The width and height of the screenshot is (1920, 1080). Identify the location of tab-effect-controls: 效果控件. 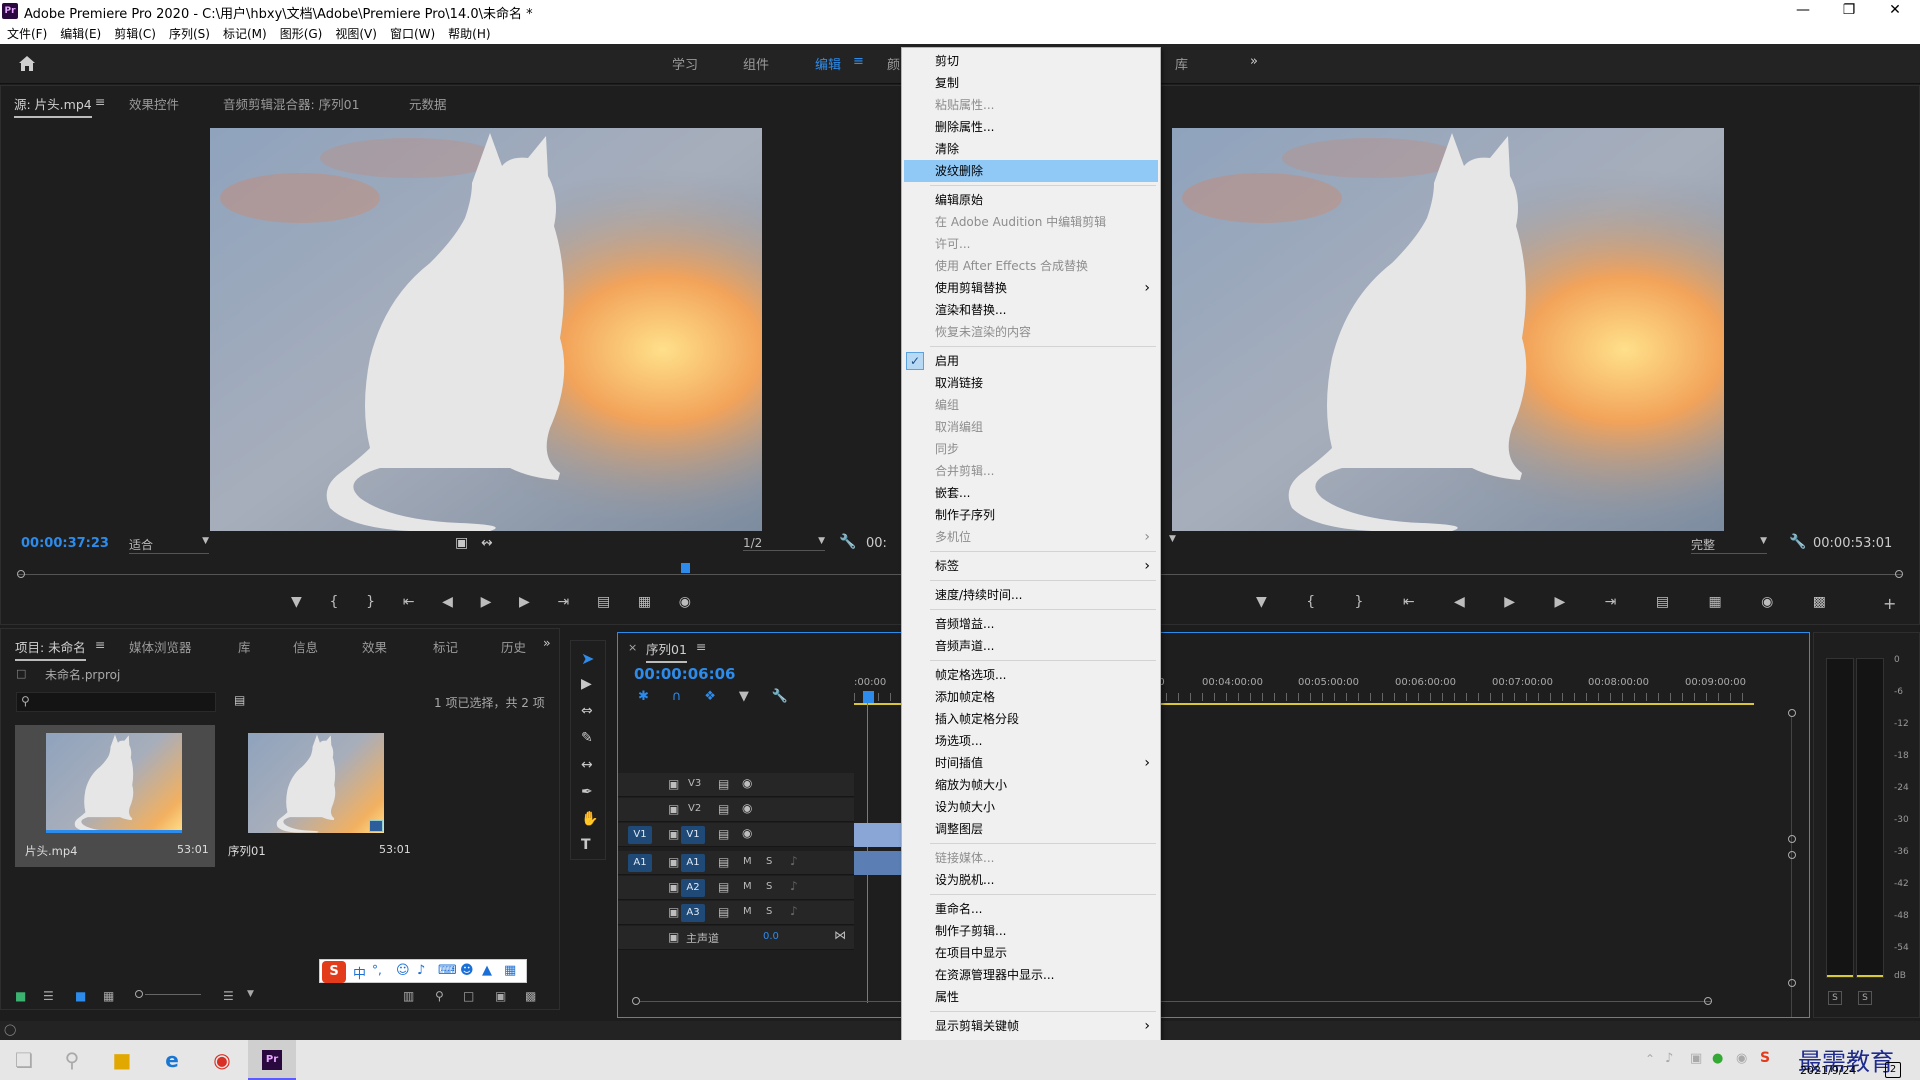
(154, 103).